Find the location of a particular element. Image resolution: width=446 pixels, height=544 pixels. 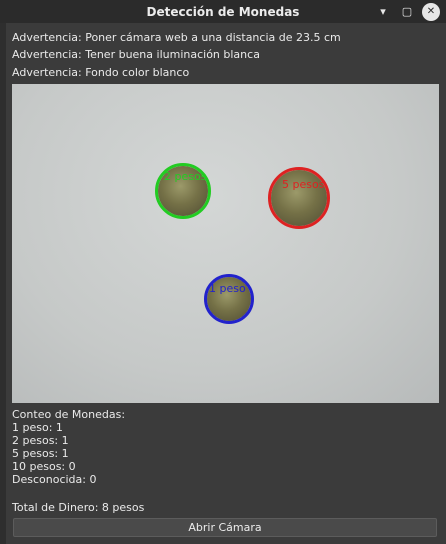

window-controls: ▾ ▢ ✕ is located at coordinates (407, 11).